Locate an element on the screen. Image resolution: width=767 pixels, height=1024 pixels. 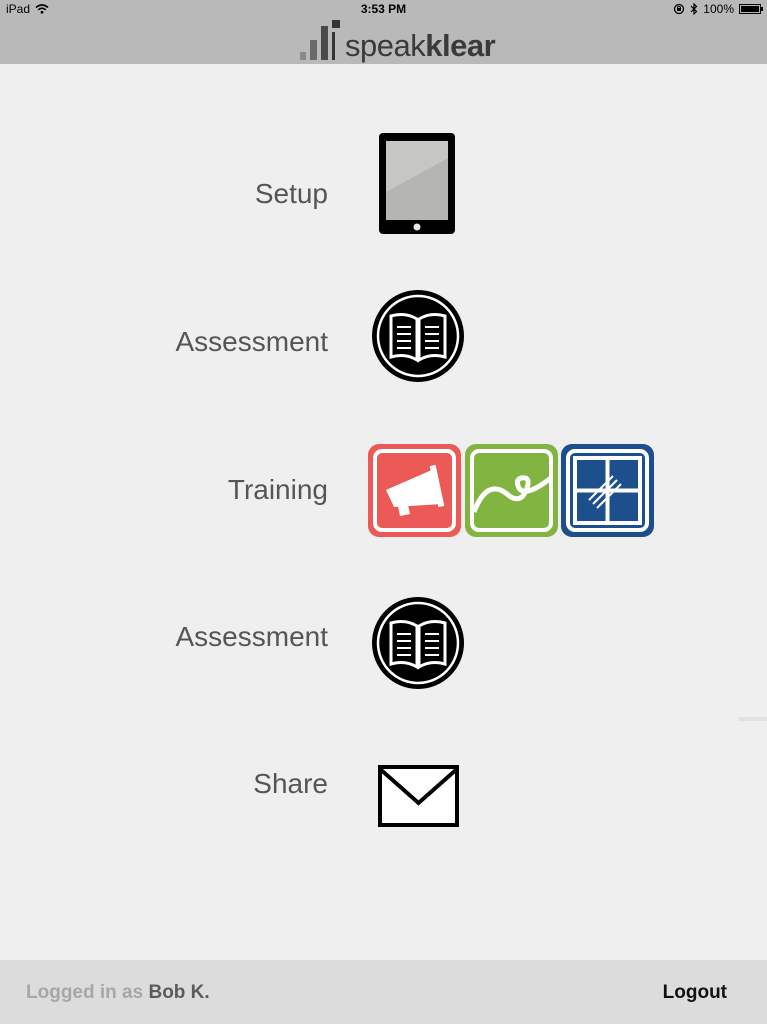
logo-text-thin: speak is located at coordinates (385, 45).